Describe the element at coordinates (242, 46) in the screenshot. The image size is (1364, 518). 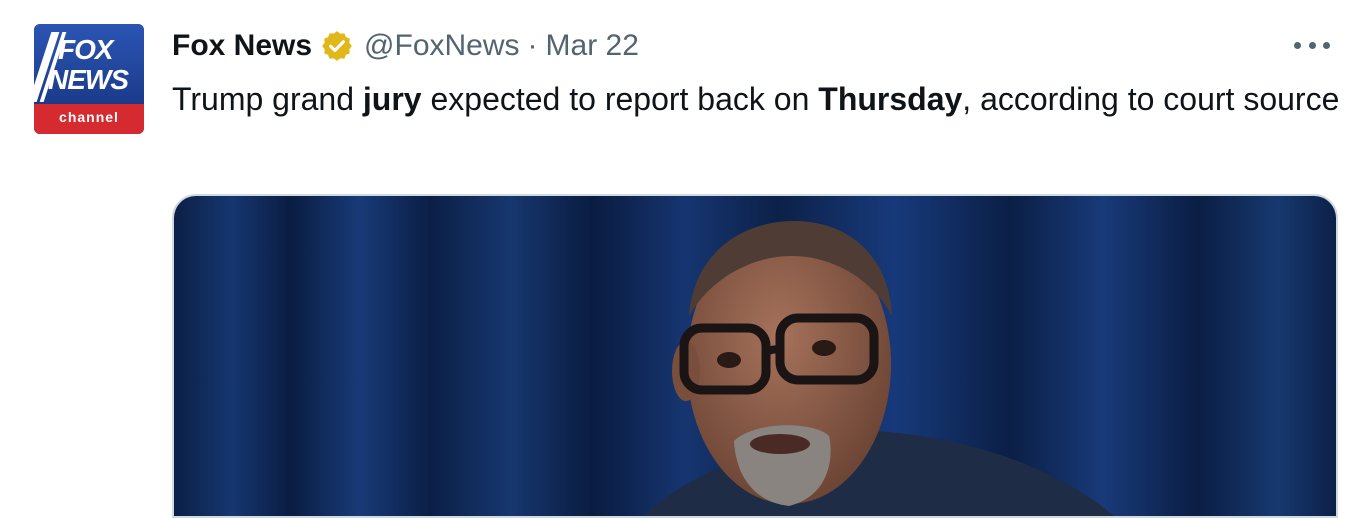
I see `account-name: Fox News` at that location.